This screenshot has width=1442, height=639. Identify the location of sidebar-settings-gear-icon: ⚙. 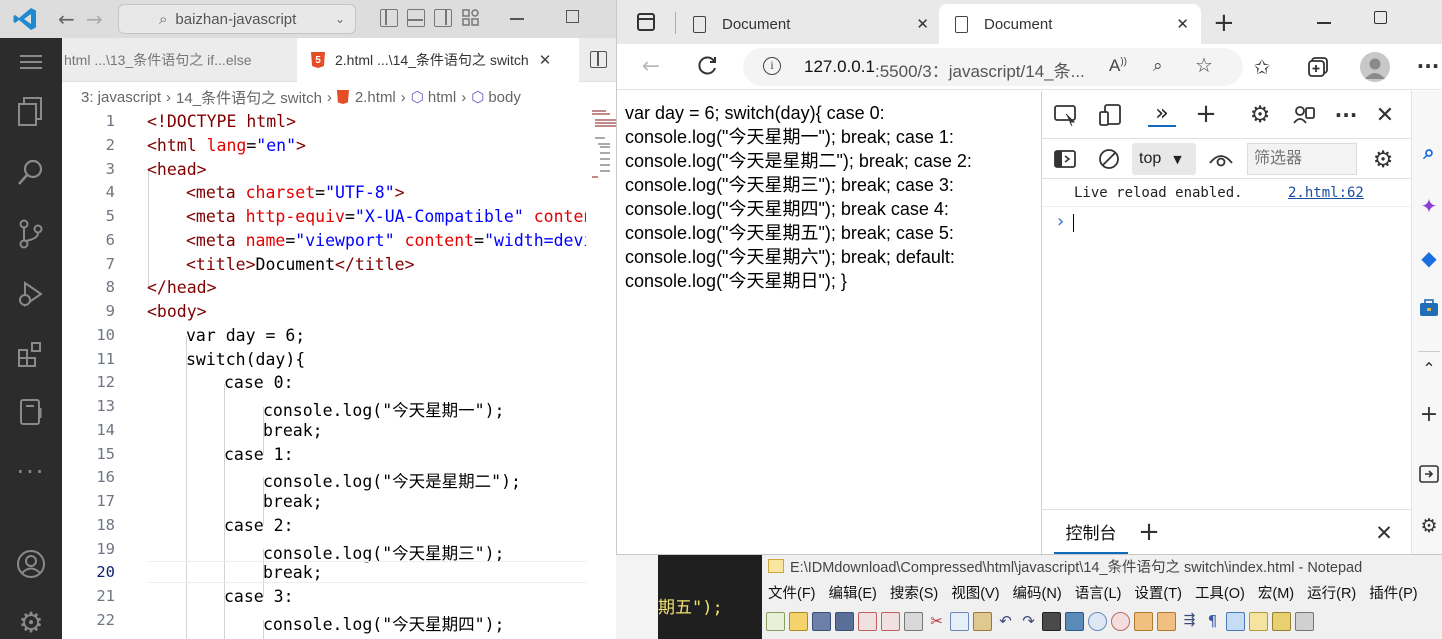
(1429, 526).